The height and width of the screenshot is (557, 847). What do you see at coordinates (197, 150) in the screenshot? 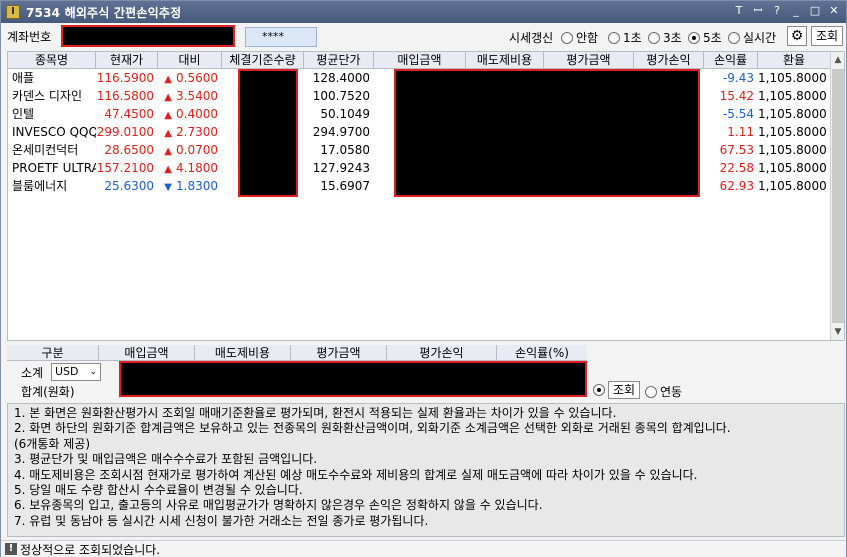
I see `change-value: 0.0700` at bounding box center [197, 150].